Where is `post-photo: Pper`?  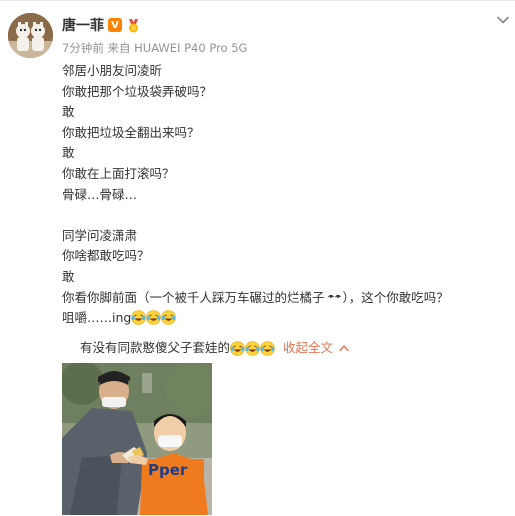 post-photo: Pper is located at coordinates (137, 439).